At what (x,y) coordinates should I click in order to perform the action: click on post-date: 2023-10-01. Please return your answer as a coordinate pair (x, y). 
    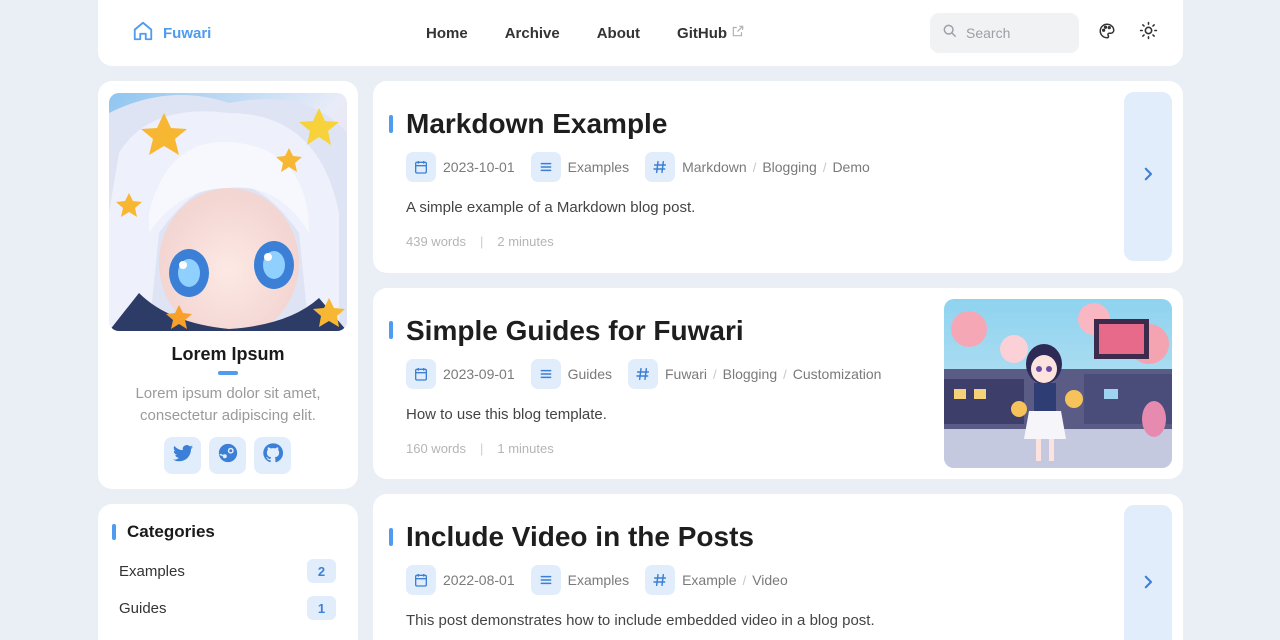
    Looking at the image, I should click on (479, 167).